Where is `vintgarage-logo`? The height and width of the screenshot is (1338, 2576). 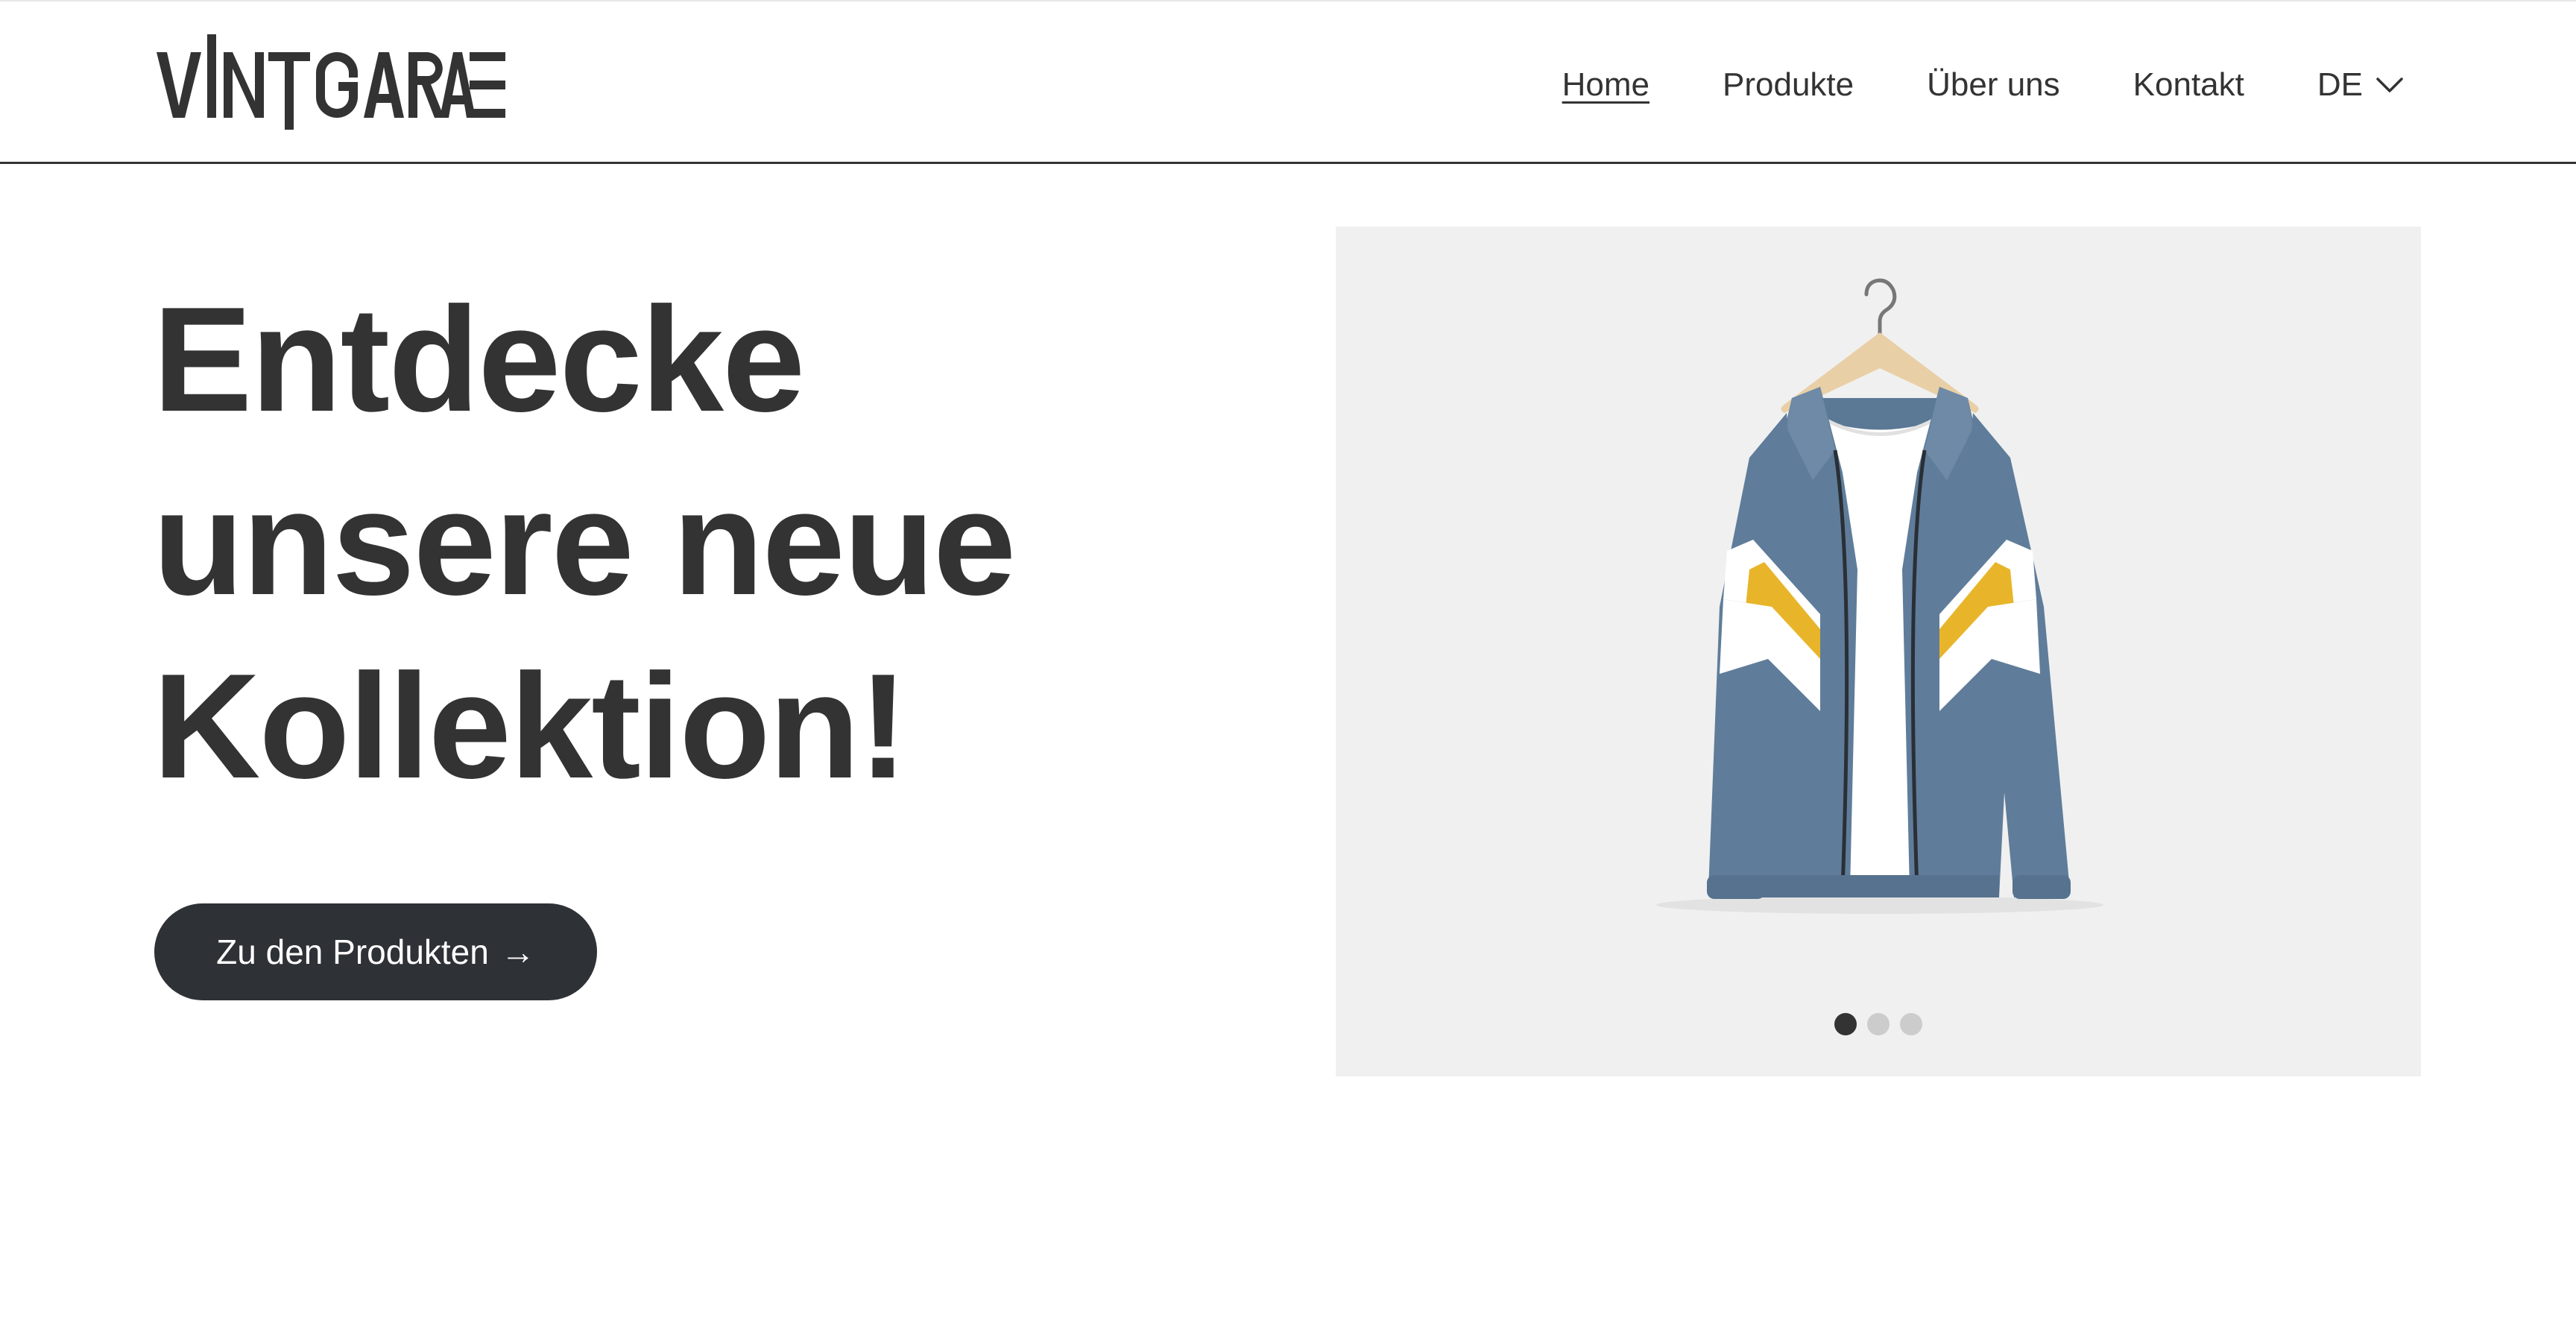 vintgarage-logo is located at coordinates (332, 80).